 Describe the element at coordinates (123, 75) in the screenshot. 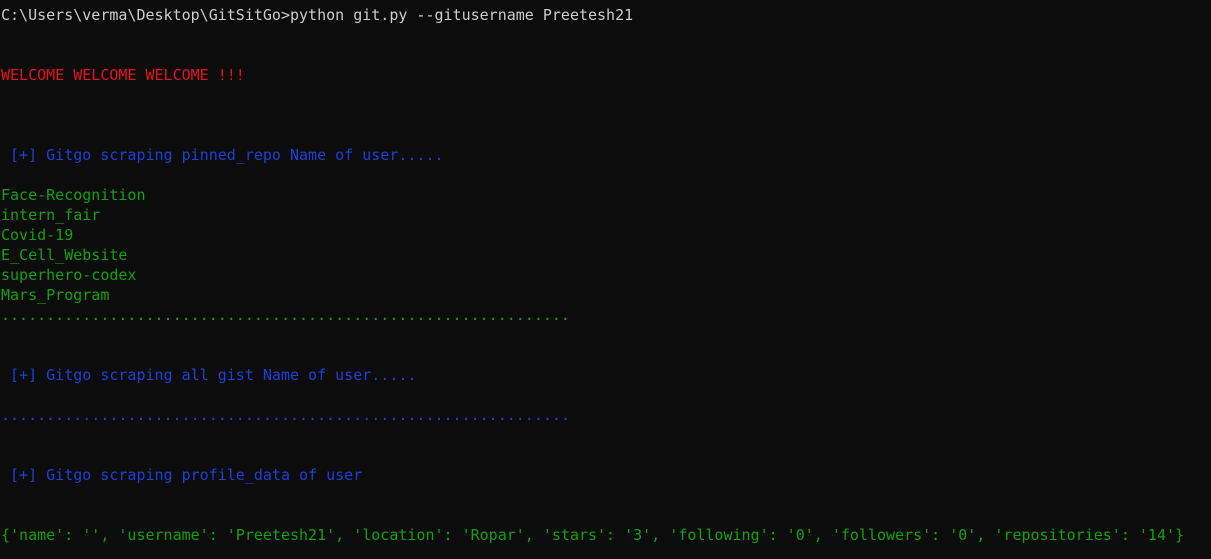

I see `welcome-banner: WELCOME WELCOME WELCOME !!!` at that location.